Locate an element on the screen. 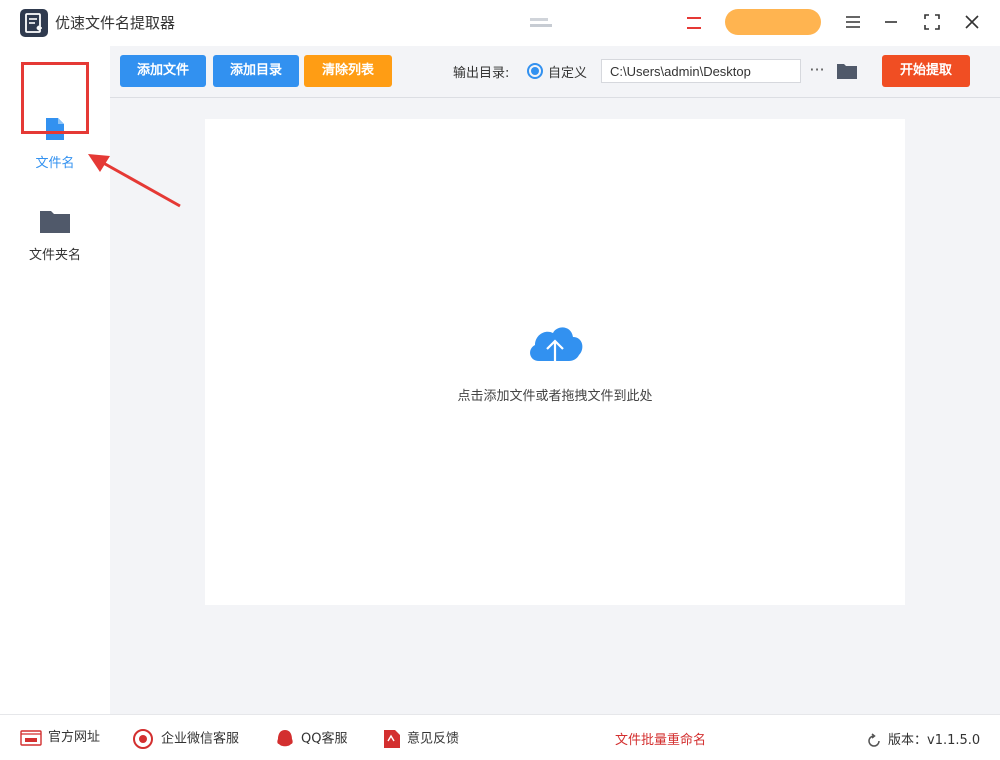  annotation-arrow is located at coordinates (134, 181).